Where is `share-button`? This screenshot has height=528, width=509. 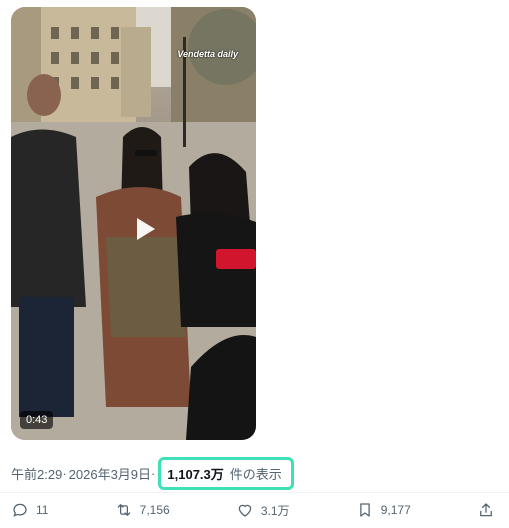 share-button is located at coordinates (486, 510).